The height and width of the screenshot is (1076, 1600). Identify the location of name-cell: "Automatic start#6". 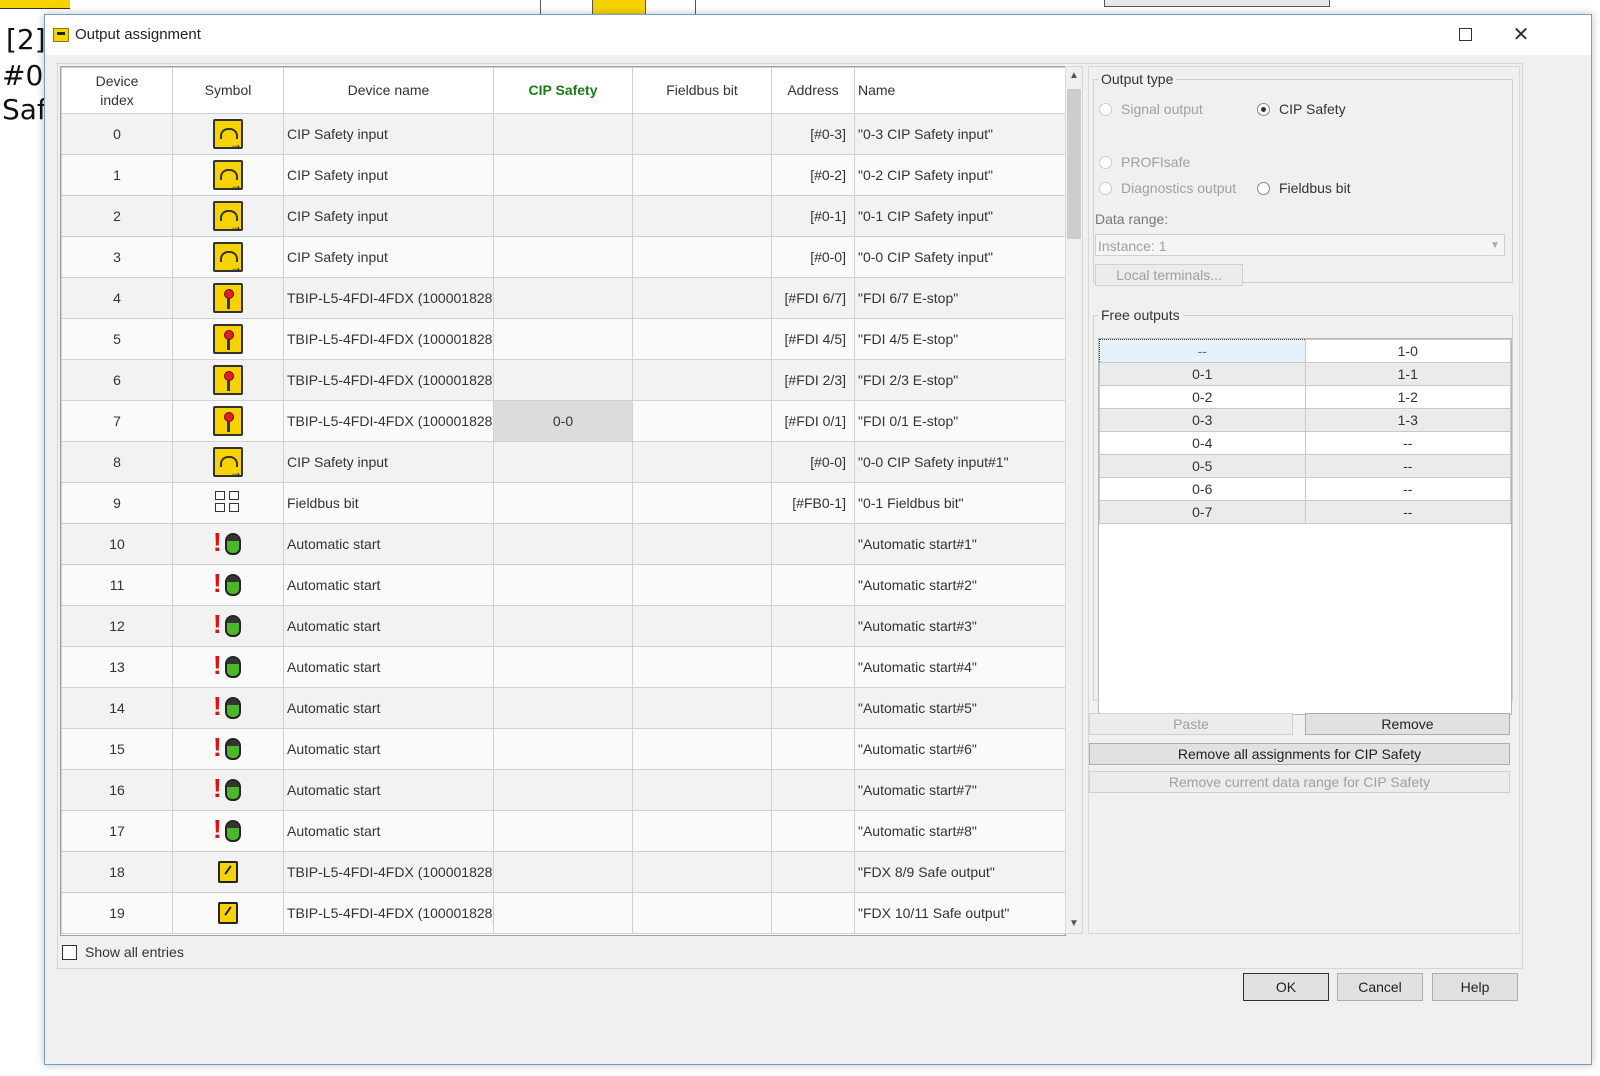
(959, 749).